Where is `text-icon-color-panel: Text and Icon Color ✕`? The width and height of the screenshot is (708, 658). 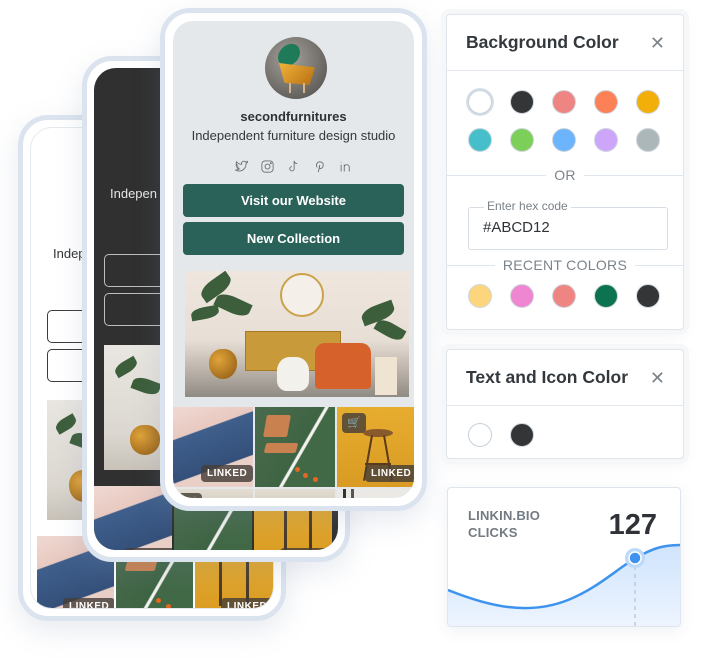
text-icon-color-panel: Text and Icon Color ✕ is located at coordinates (565, 404).